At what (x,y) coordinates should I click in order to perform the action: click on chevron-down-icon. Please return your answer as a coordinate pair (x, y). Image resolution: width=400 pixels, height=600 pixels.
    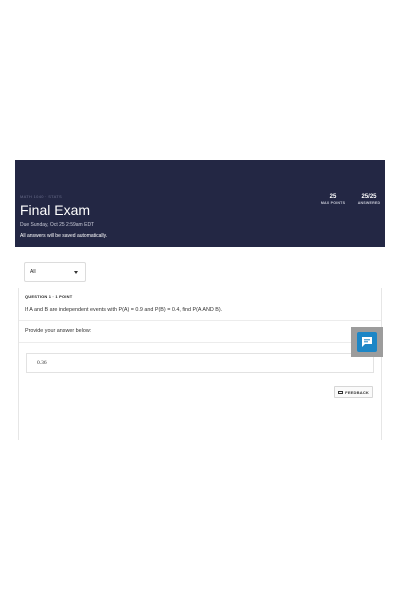
    Looking at the image, I should click on (76, 272).